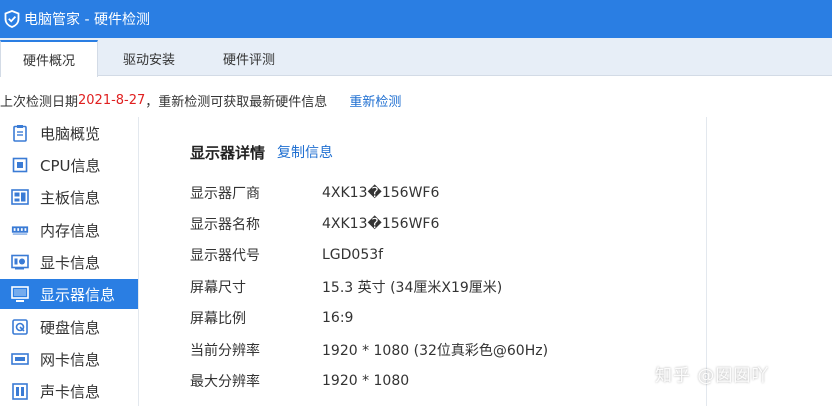  I want to click on graphics-card-icon, so click(20, 262).